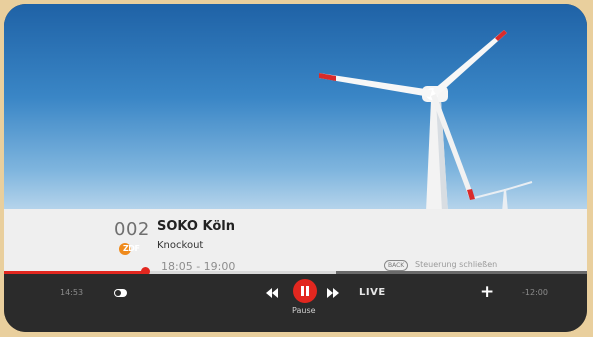 Image resolution: width=593 pixels, height=337 pixels. Describe the element at coordinates (120, 293) in the screenshot. I see `toggle-icon` at that location.